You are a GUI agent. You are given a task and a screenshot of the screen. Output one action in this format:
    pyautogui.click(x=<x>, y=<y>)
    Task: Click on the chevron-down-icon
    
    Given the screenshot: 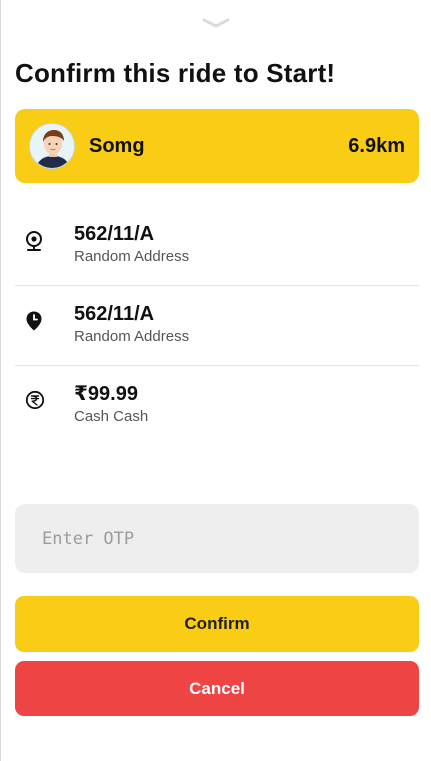 What is the action you would take?
    pyautogui.click(x=216, y=23)
    